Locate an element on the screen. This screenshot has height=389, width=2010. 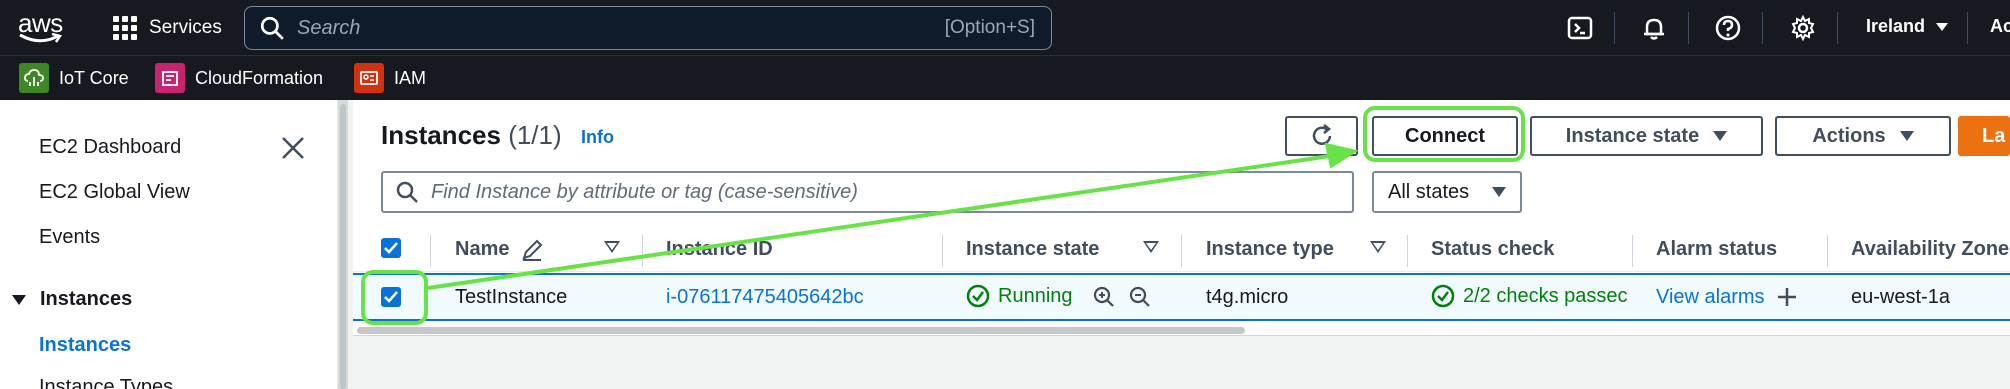
annotation-highlight-checkbox is located at coordinates (394, 297).